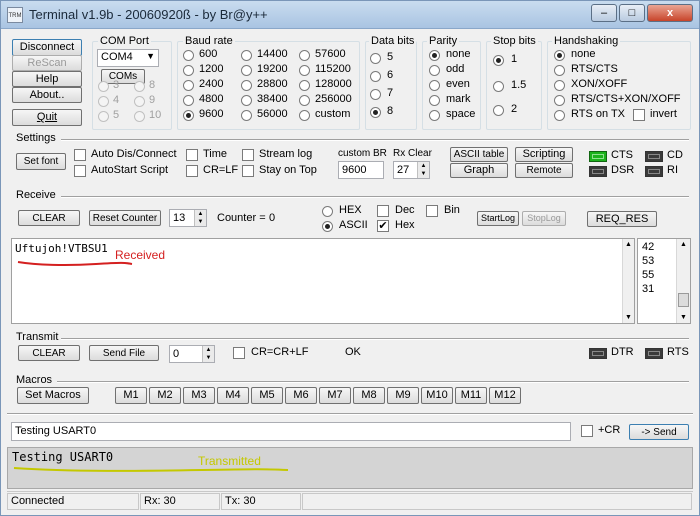  I want to click on receive-hex-radio, so click(327, 211).